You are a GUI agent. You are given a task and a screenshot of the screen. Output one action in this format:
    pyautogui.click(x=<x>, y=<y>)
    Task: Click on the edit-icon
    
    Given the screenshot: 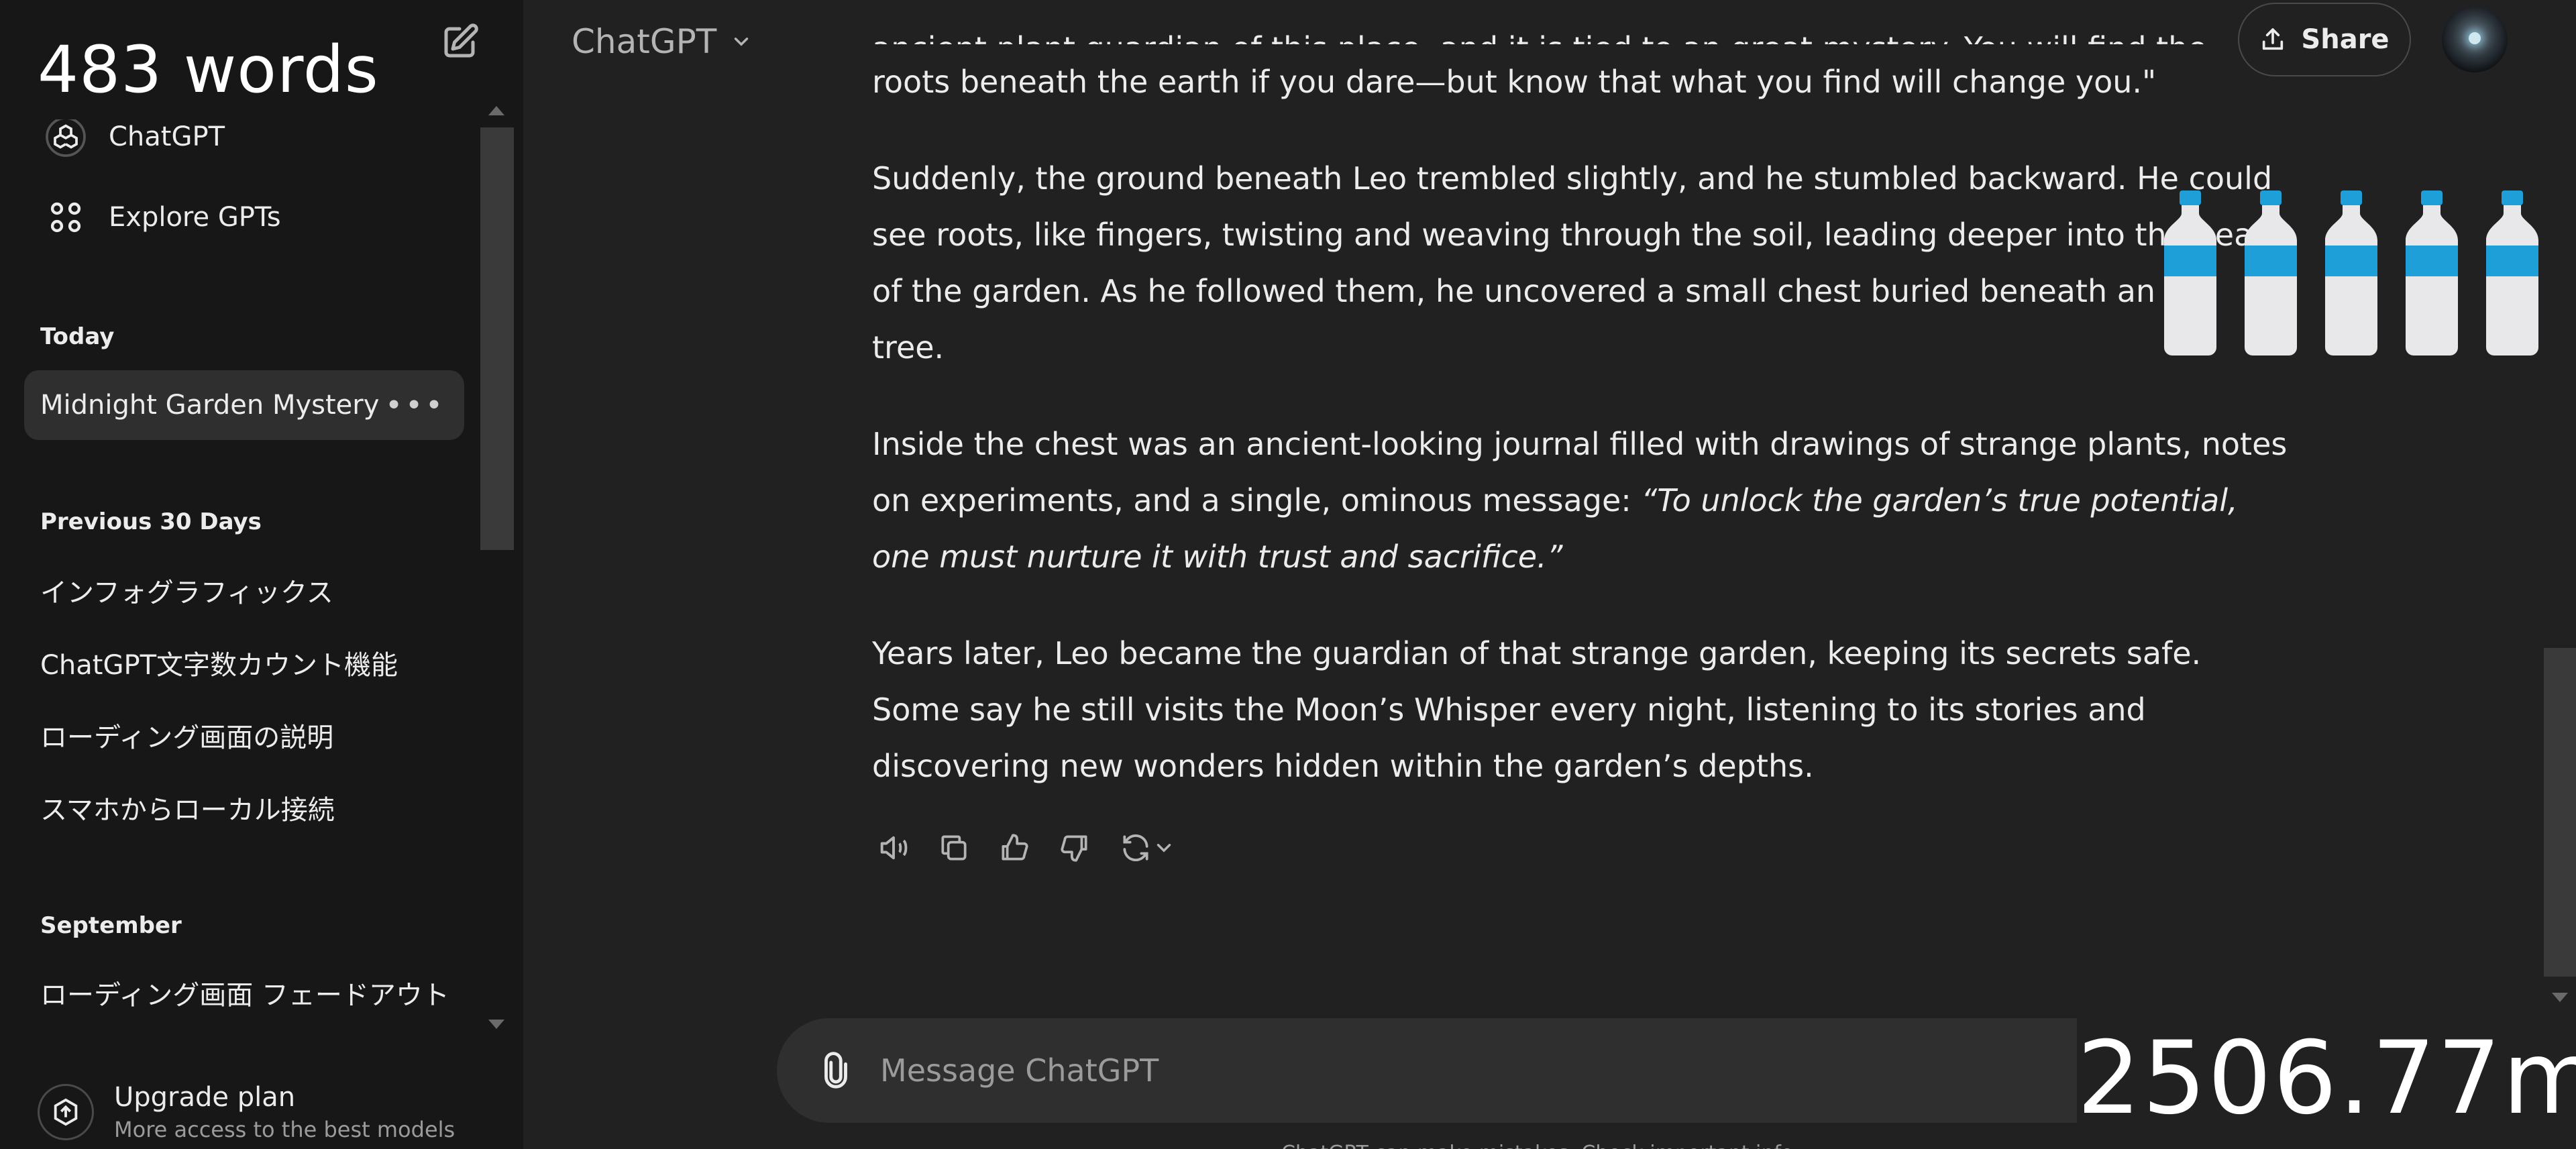 What is the action you would take?
    pyautogui.click(x=461, y=40)
    